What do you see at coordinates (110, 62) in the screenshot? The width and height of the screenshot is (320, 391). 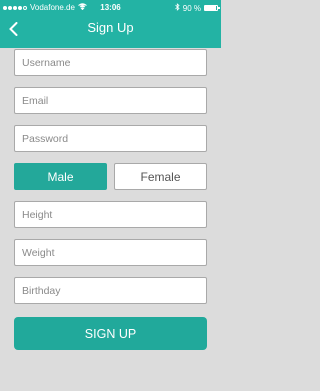 I see `username-field` at bounding box center [110, 62].